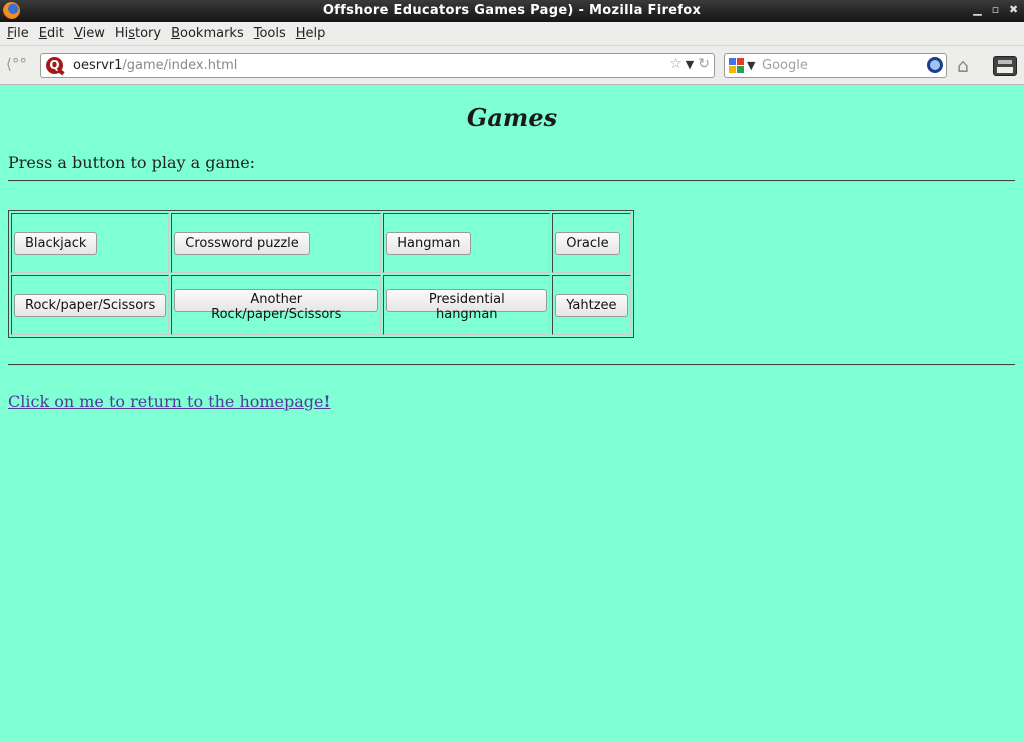 This screenshot has height=742, width=1024. What do you see at coordinates (835, 65) in the screenshot?
I see `search-bar: ▼ Google` at bounding box center [835, 65].